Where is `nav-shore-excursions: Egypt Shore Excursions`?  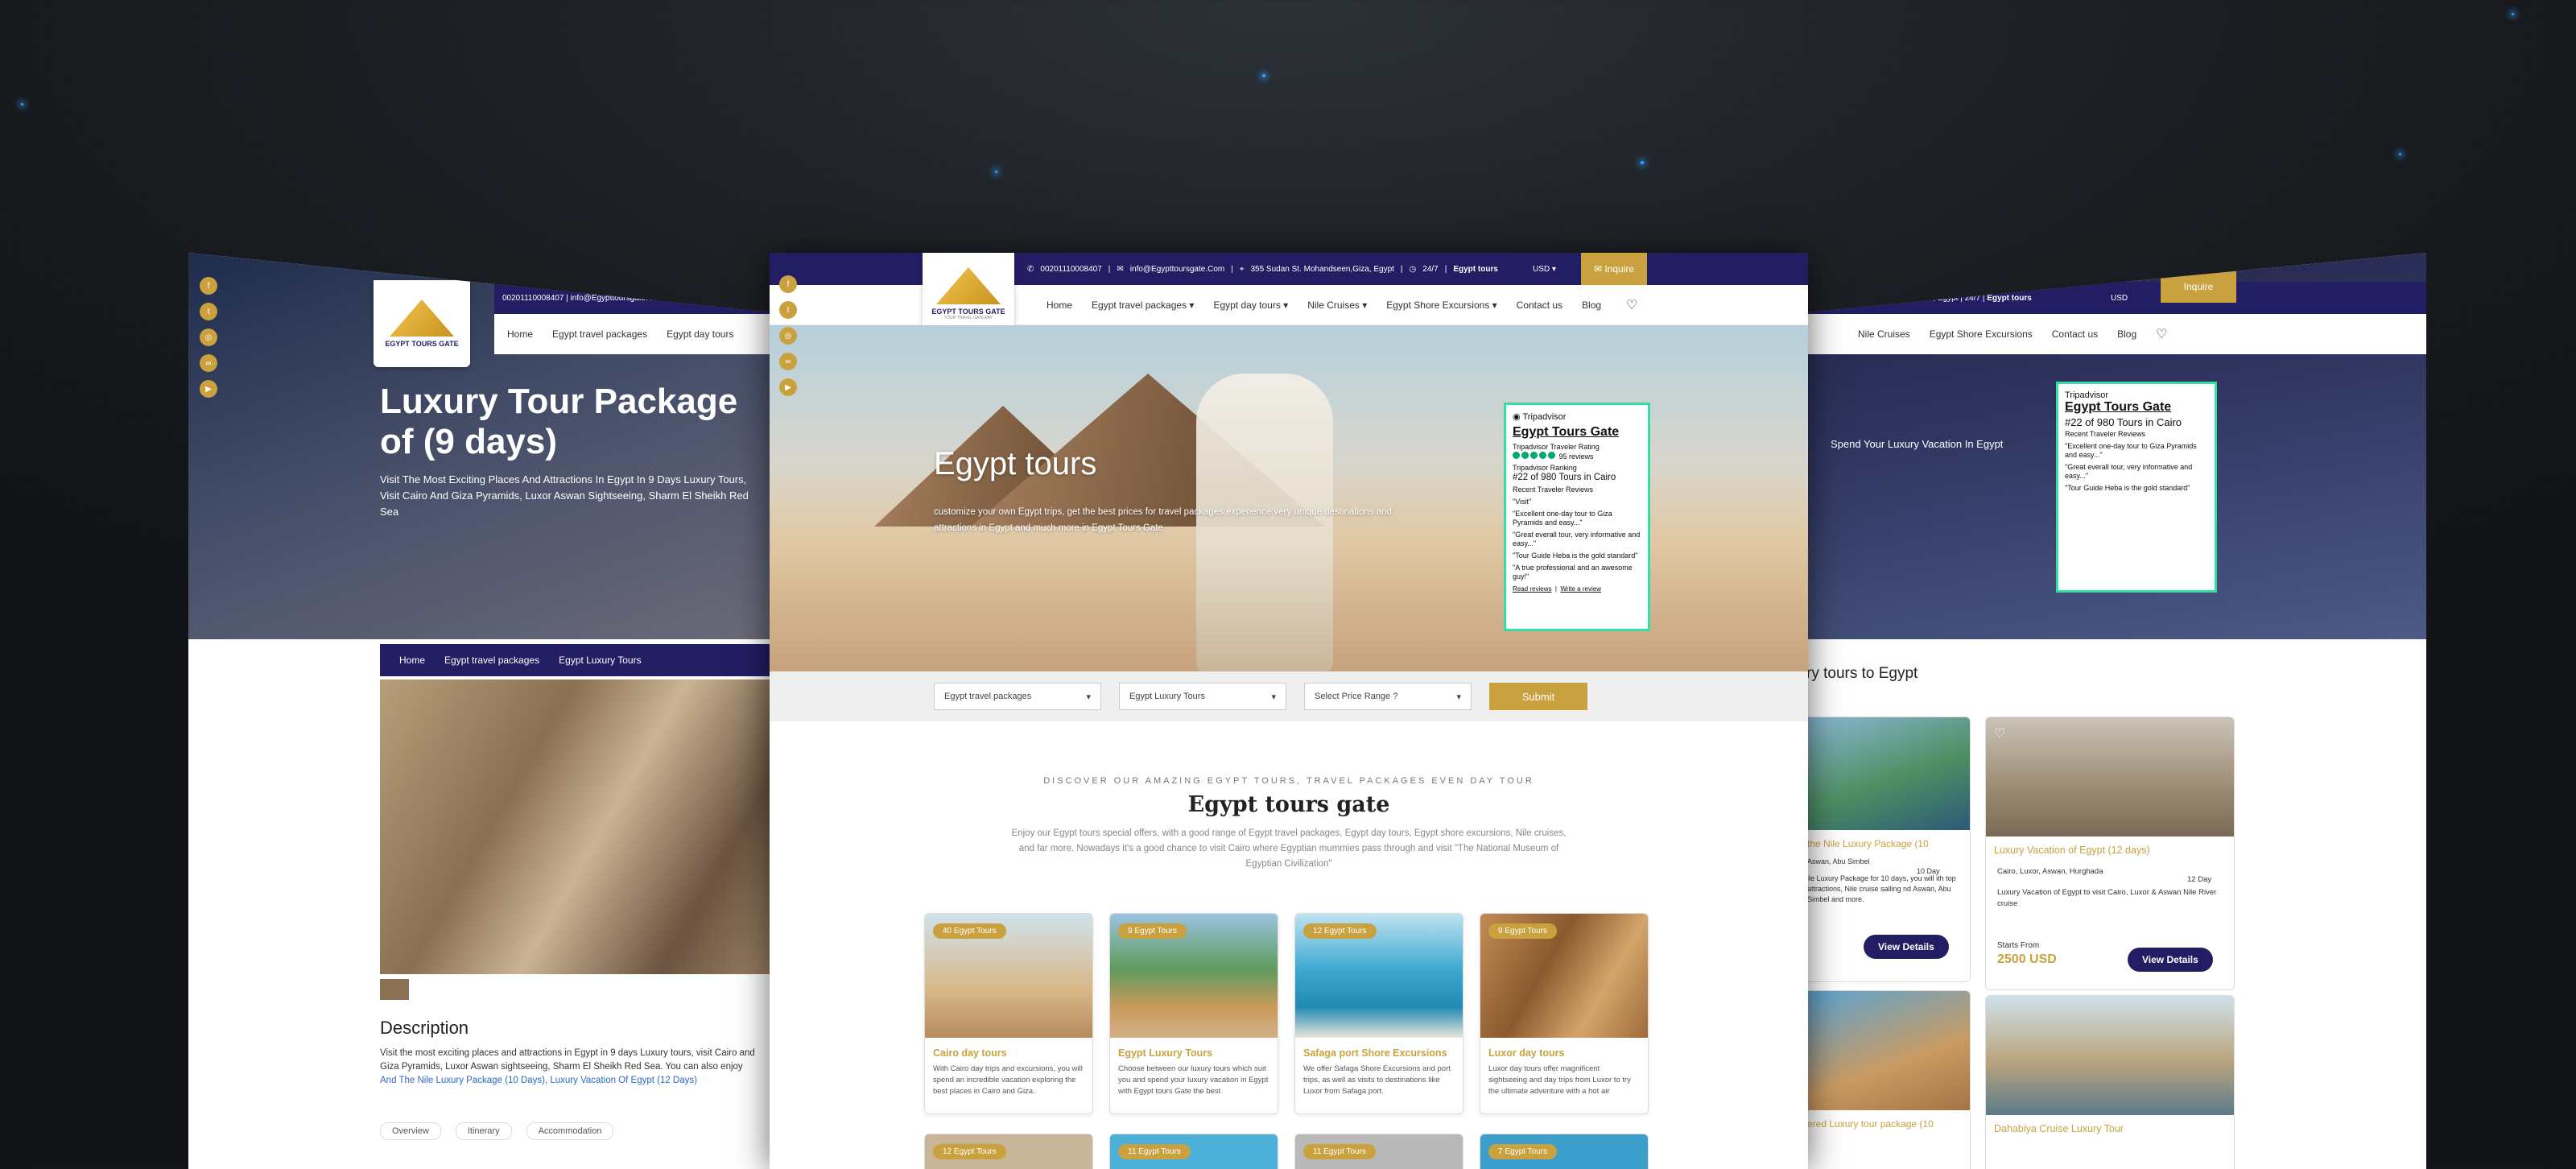
nav-shore-excursions: Egypt Shore Excursions is located at coordinates (1981, 334).